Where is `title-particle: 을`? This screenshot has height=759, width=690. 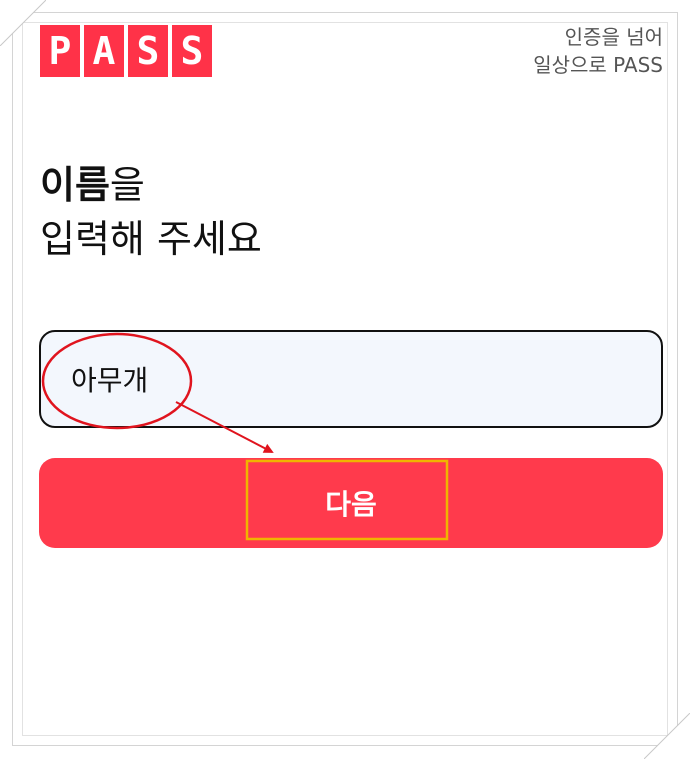
title-particle: 을 is located at coordinates (127, 185).